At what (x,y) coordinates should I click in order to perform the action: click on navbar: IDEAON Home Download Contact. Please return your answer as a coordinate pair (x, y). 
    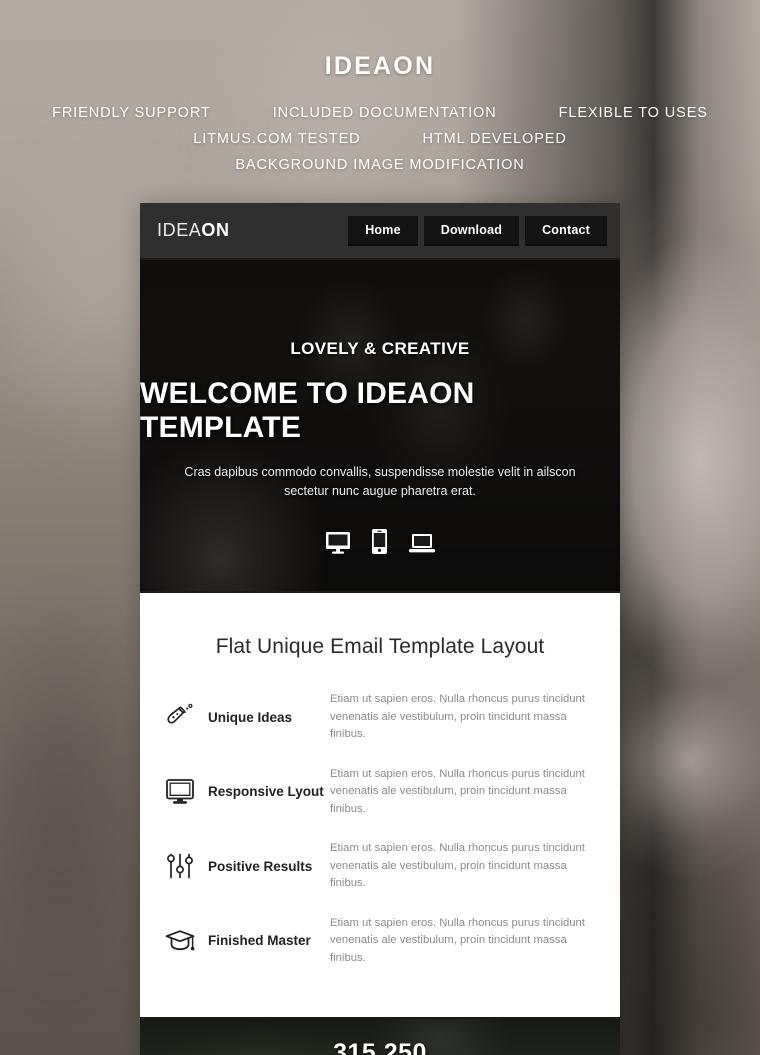
    Looking at the image, I should click on (380, 231).